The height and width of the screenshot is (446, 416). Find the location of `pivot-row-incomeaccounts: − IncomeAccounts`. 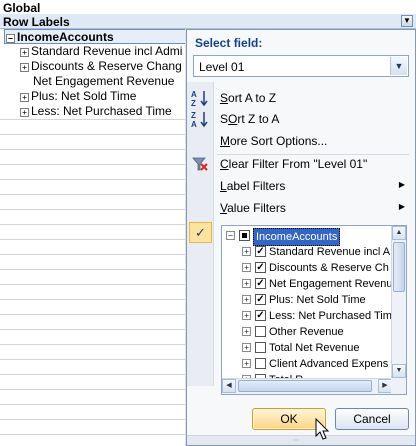

pivot-row-incomeaccounts: − IncomeAccounts is located at coordinates (97, 36).